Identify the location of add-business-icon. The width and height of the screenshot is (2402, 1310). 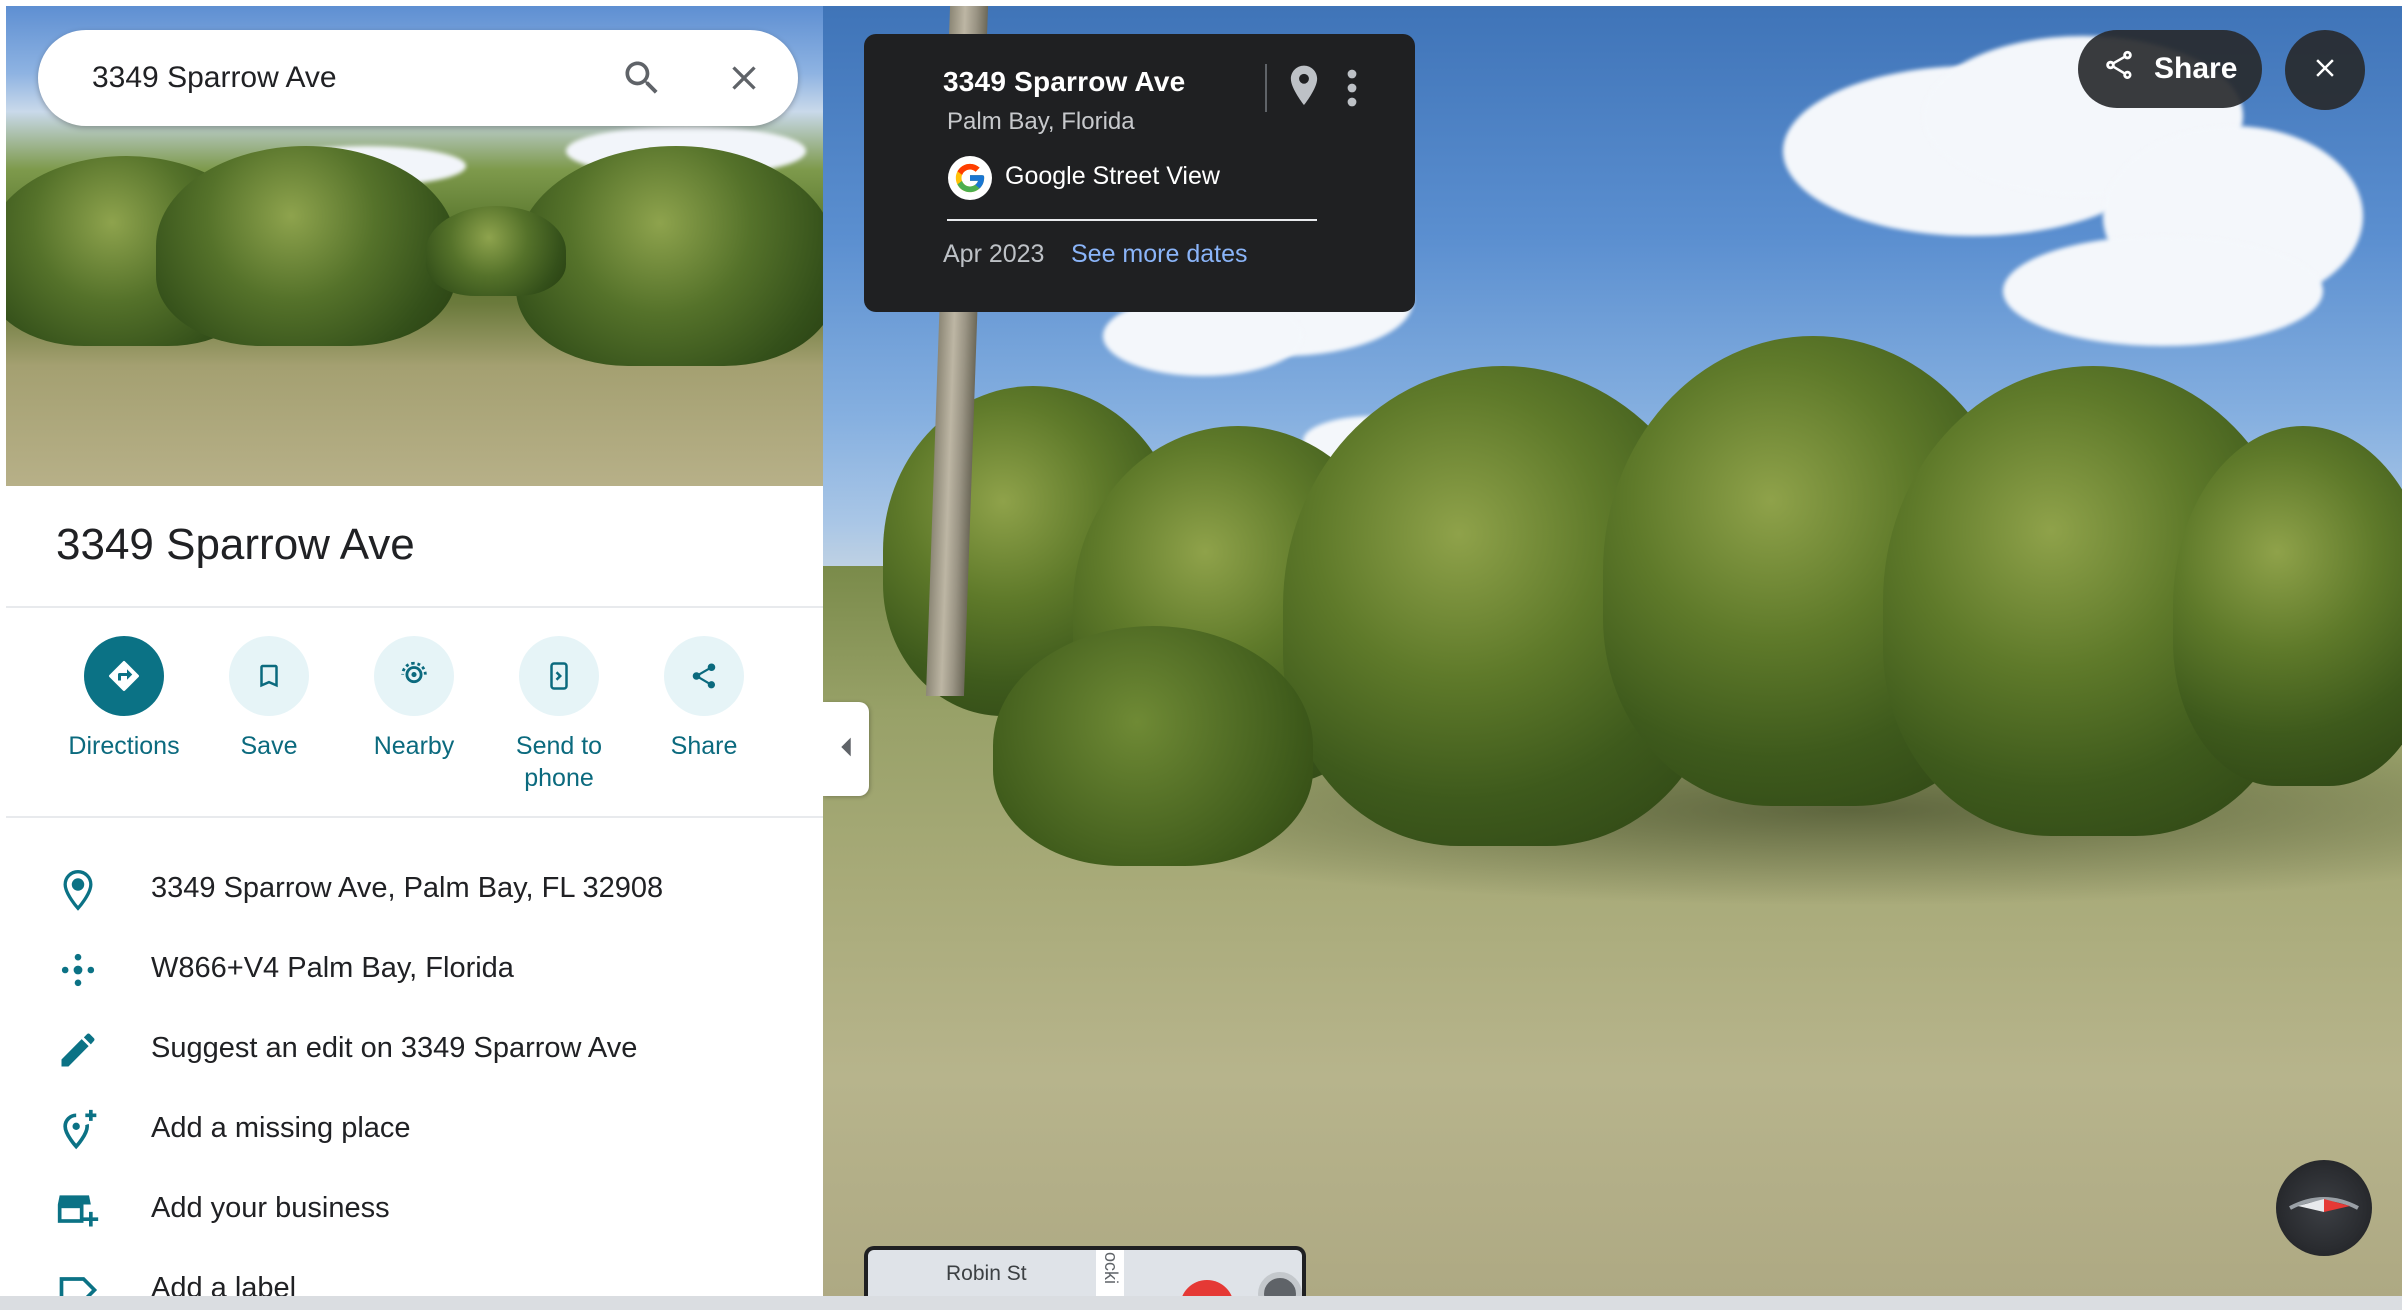
(78, 1210).